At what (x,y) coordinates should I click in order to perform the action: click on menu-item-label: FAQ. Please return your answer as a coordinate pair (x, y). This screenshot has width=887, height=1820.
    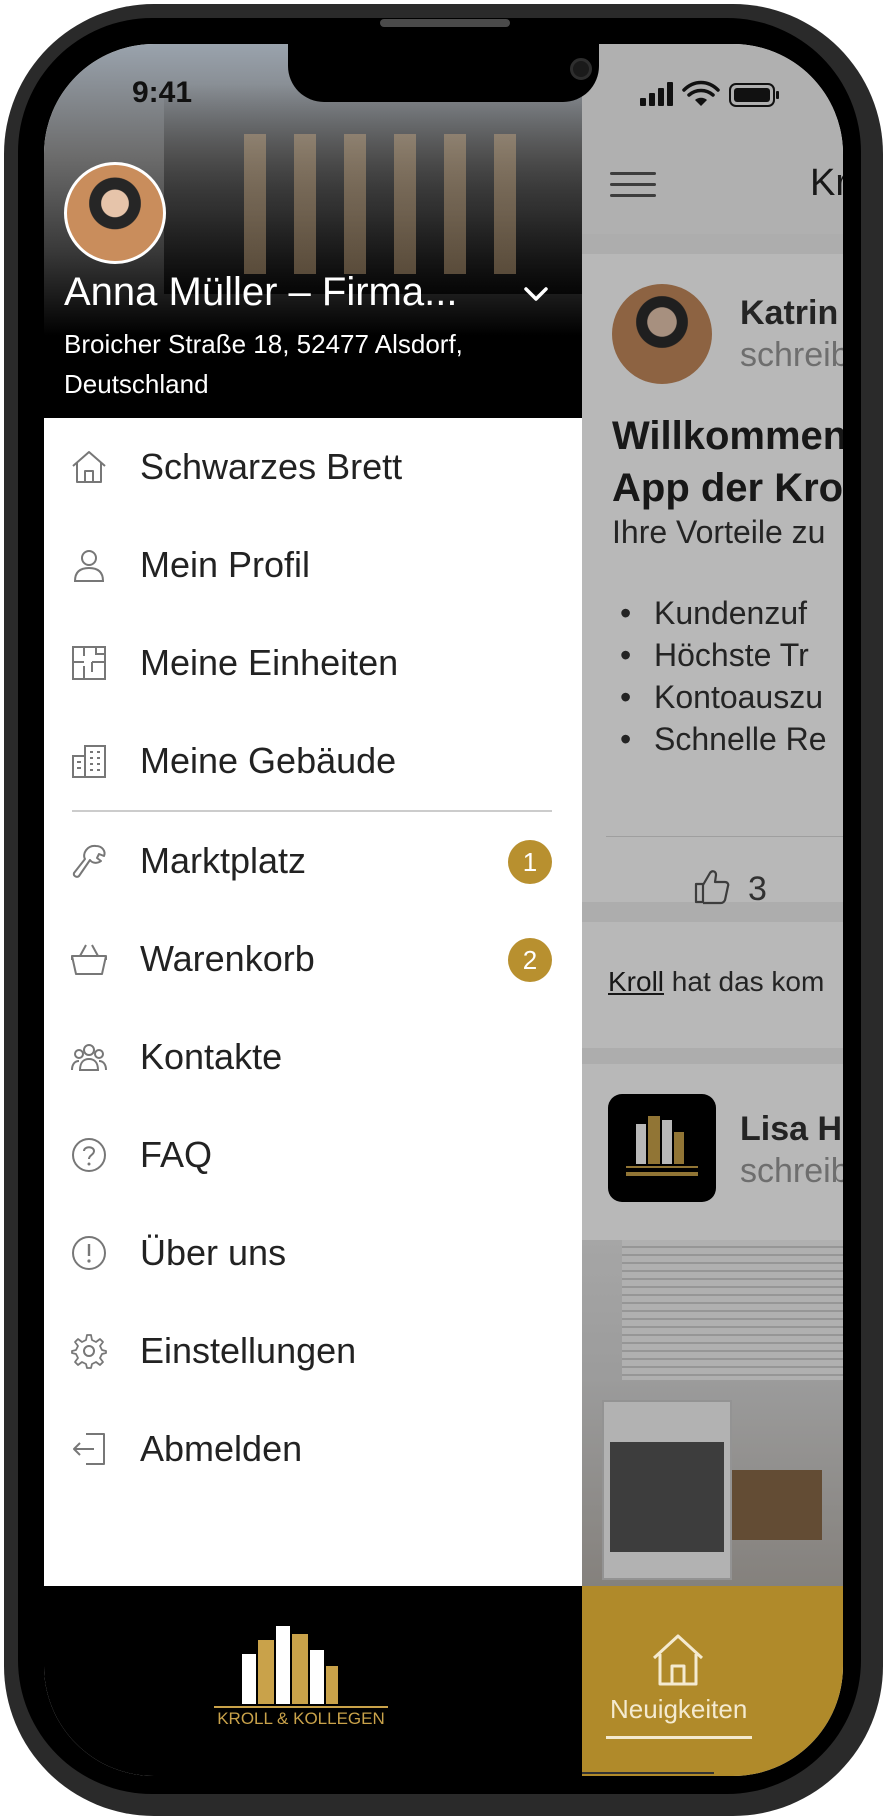
    Looking at the image, I should click on (176, 1154).